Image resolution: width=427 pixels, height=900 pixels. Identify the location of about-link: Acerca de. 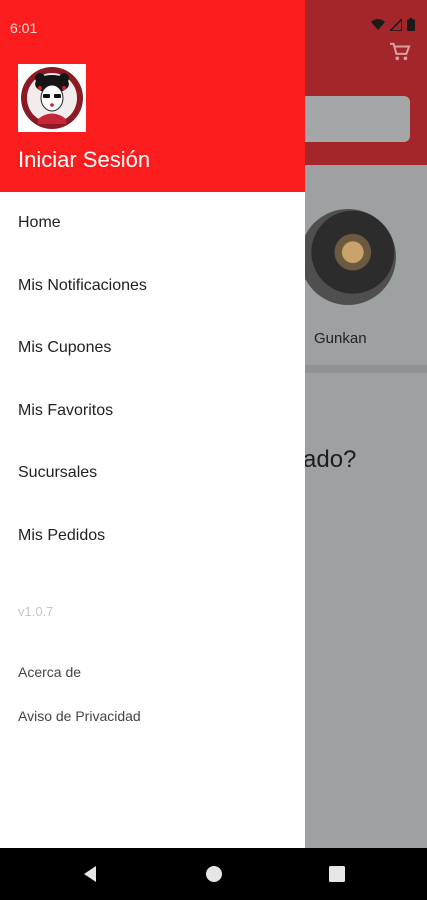
(49, 672).